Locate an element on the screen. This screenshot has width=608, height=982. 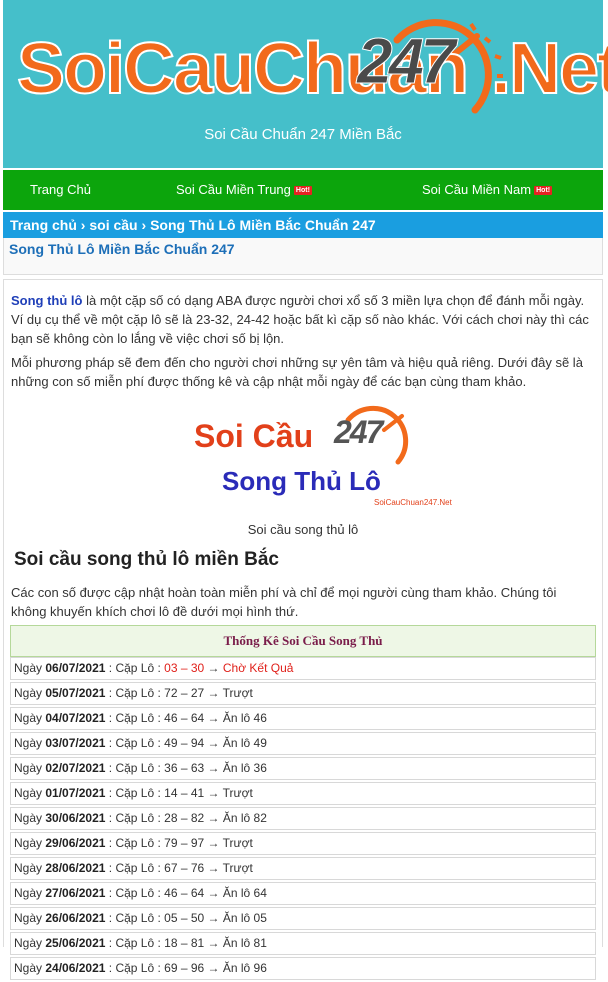
nav-label: Soi Cầu Miền Trung is located at coordinates (233, 189).